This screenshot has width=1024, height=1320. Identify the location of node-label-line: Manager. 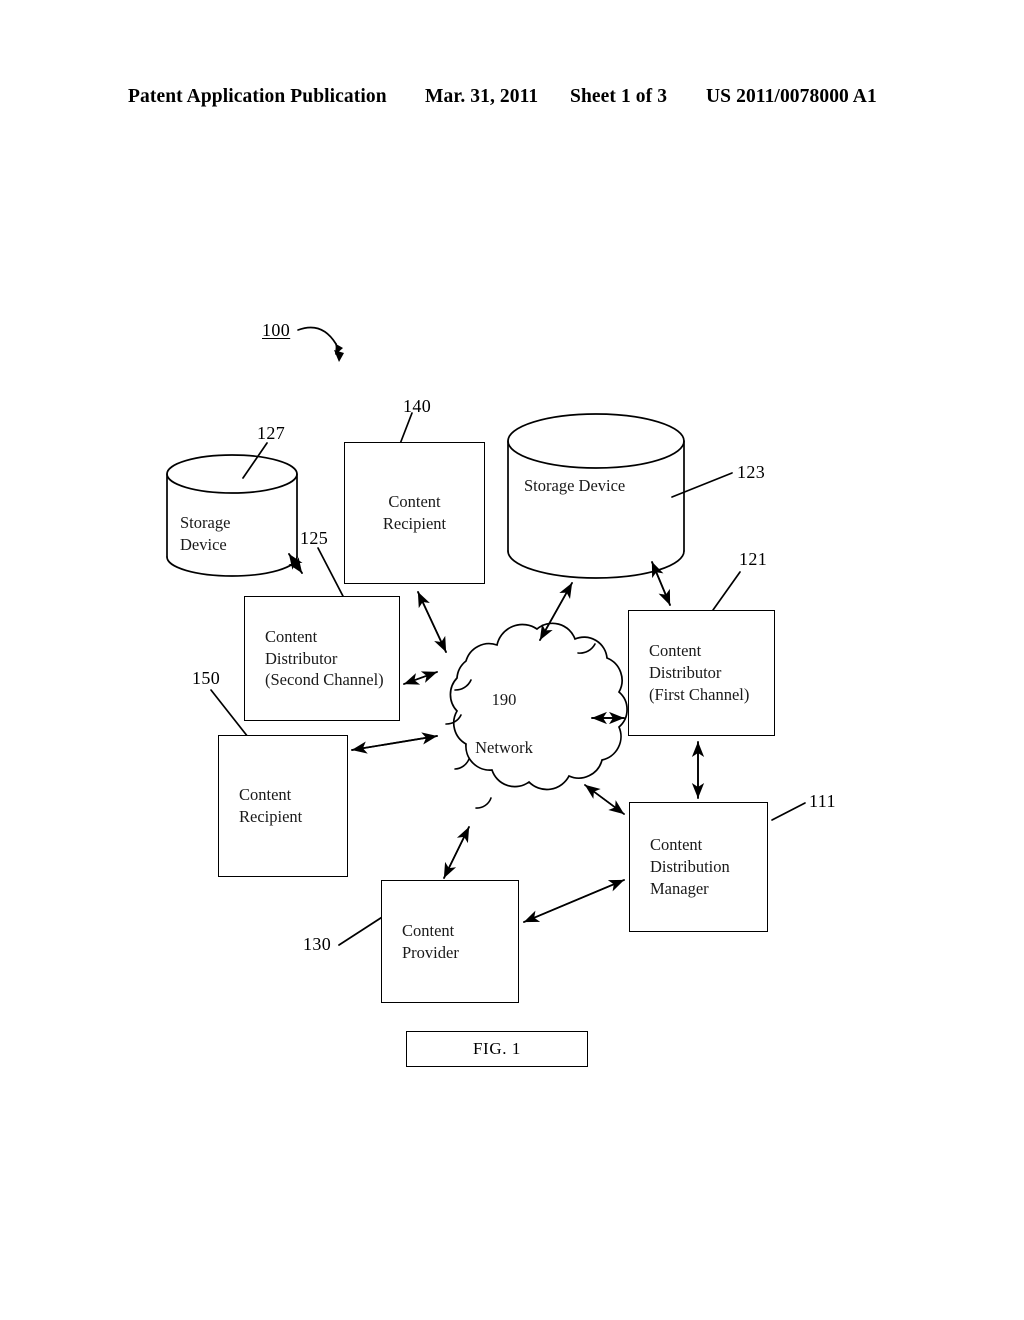
(679, 888).